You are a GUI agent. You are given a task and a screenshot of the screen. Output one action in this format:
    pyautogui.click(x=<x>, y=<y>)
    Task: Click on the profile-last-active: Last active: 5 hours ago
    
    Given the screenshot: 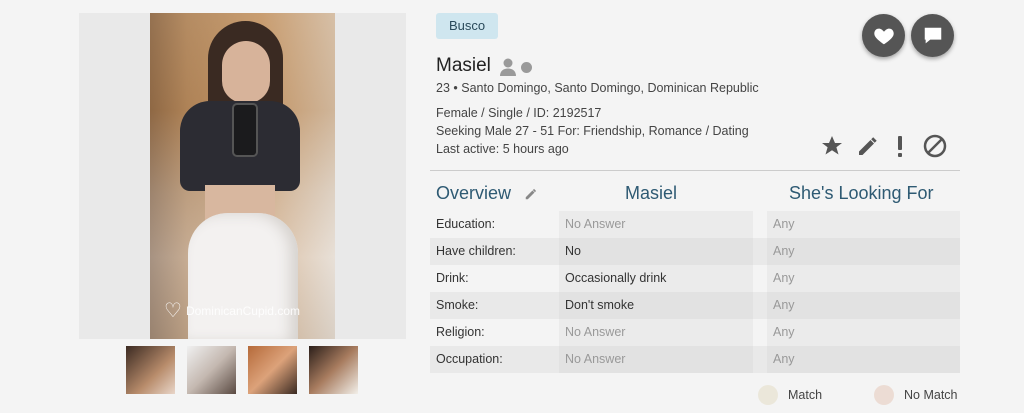 What is the action you would take?
    pyautogui.click(x=502, y=149)
    